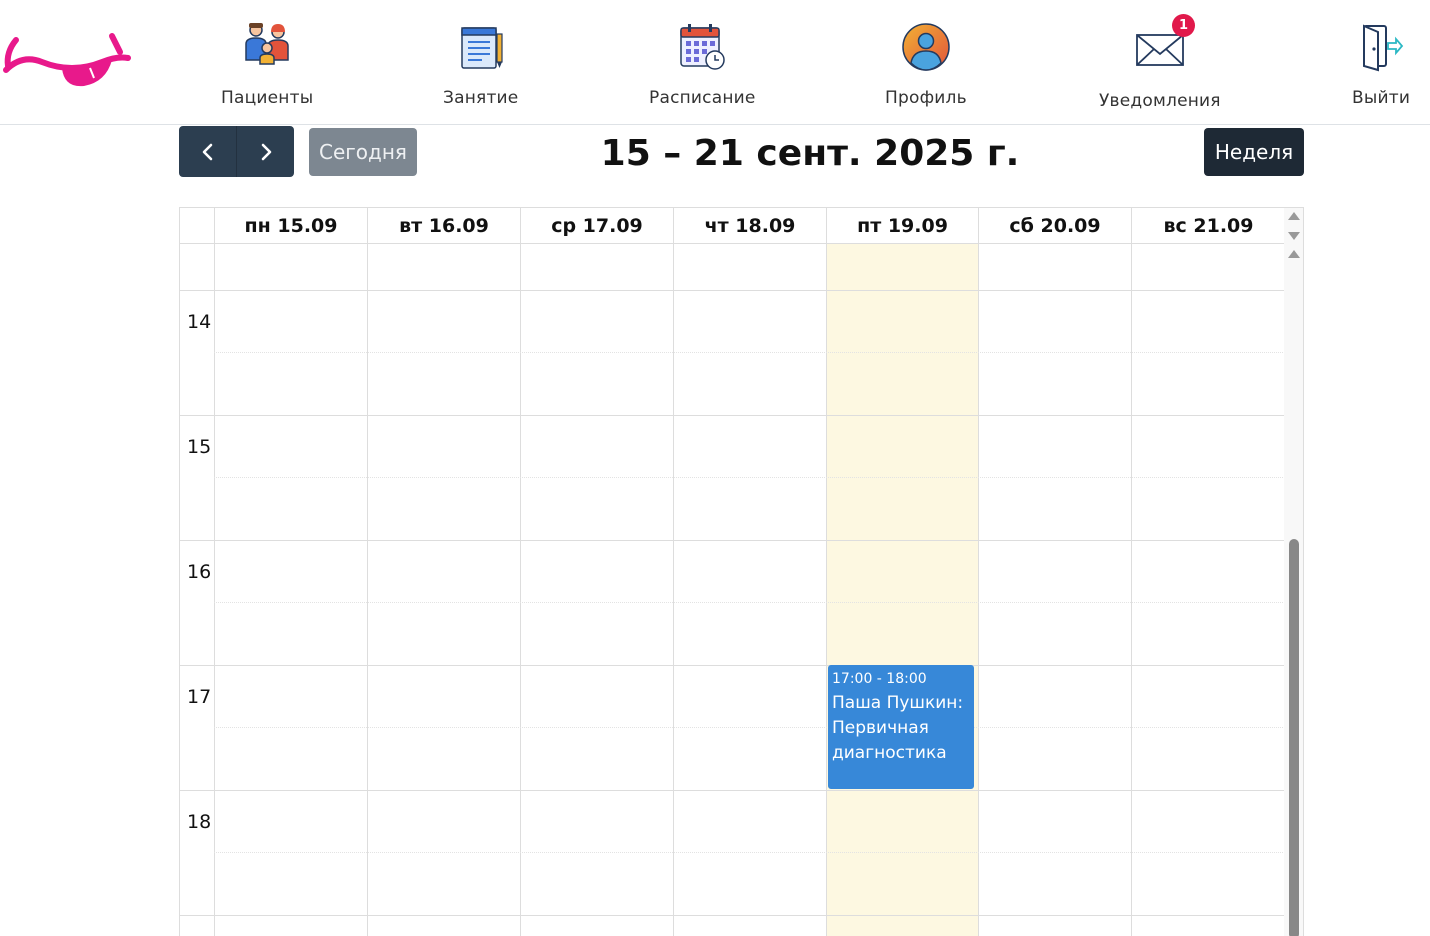  I want to click on day-header: вт 16.09, so click(443, 225).